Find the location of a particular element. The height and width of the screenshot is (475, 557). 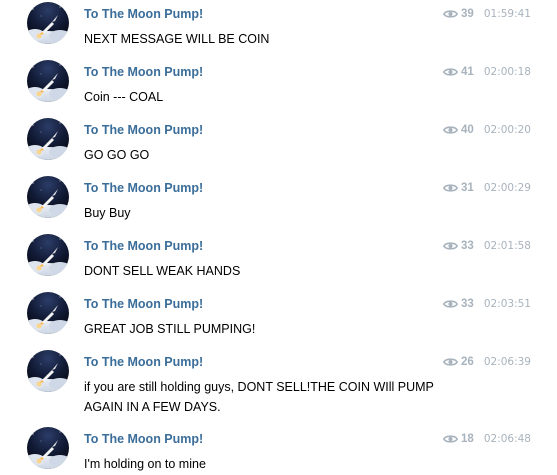

message-text: I'm holding on to mine is located at coordinates (145, 464).